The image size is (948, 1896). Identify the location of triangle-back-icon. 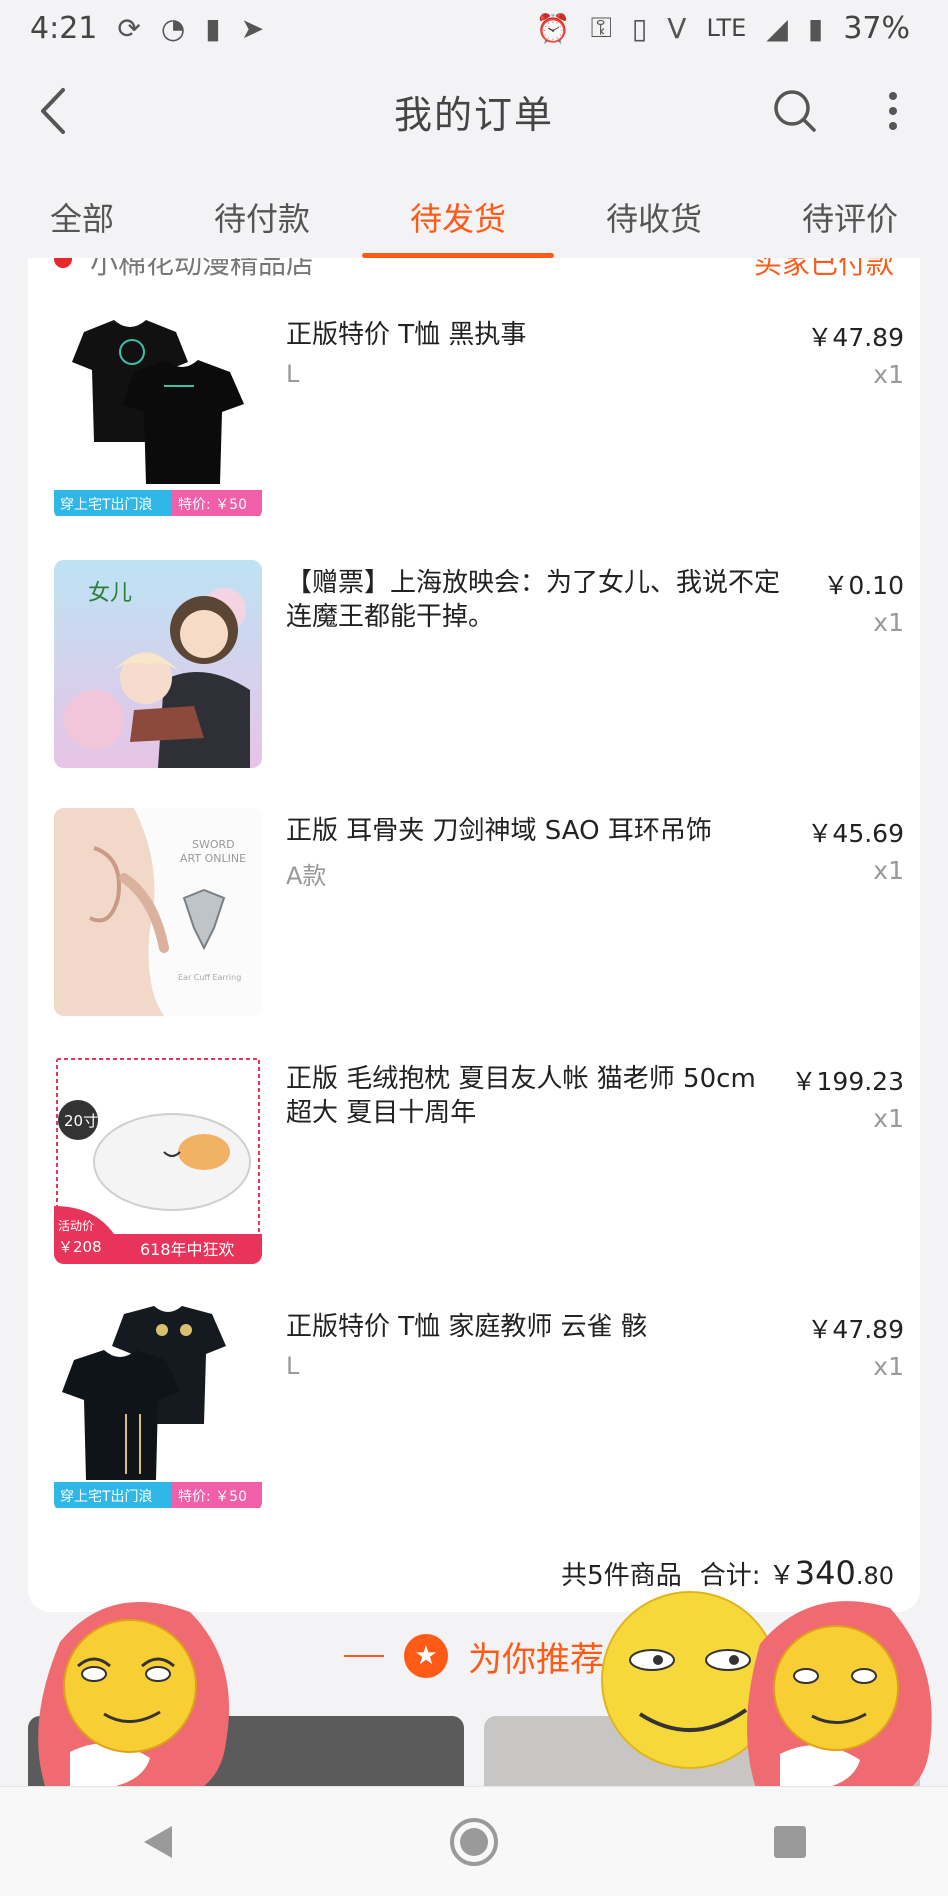
(158, 1841).